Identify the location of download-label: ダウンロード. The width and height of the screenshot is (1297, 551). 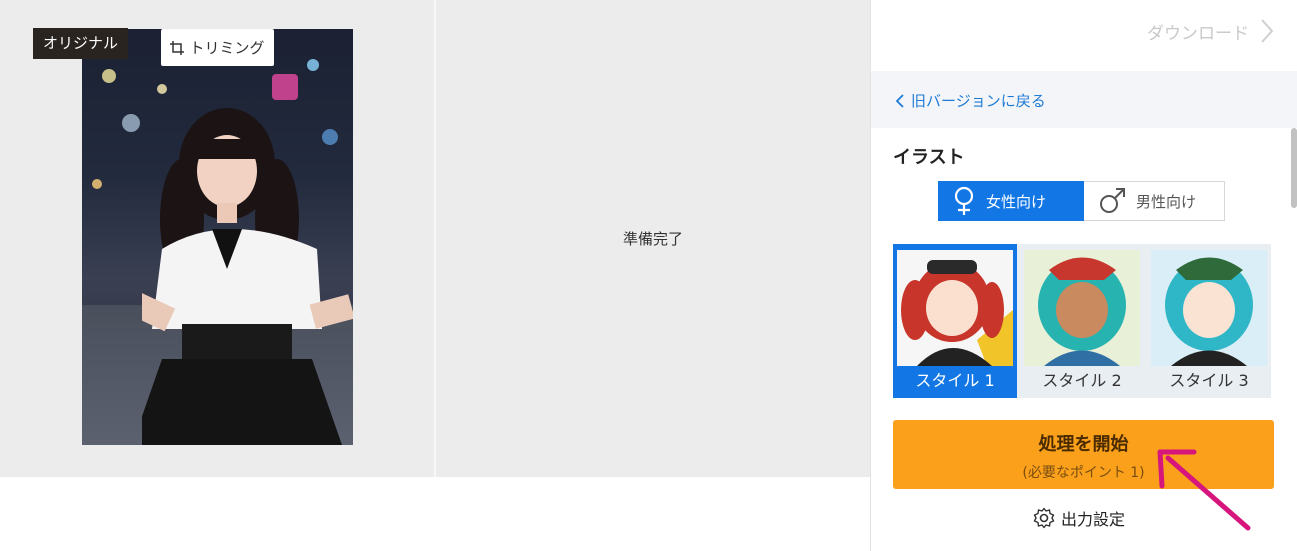
(1198, 33).